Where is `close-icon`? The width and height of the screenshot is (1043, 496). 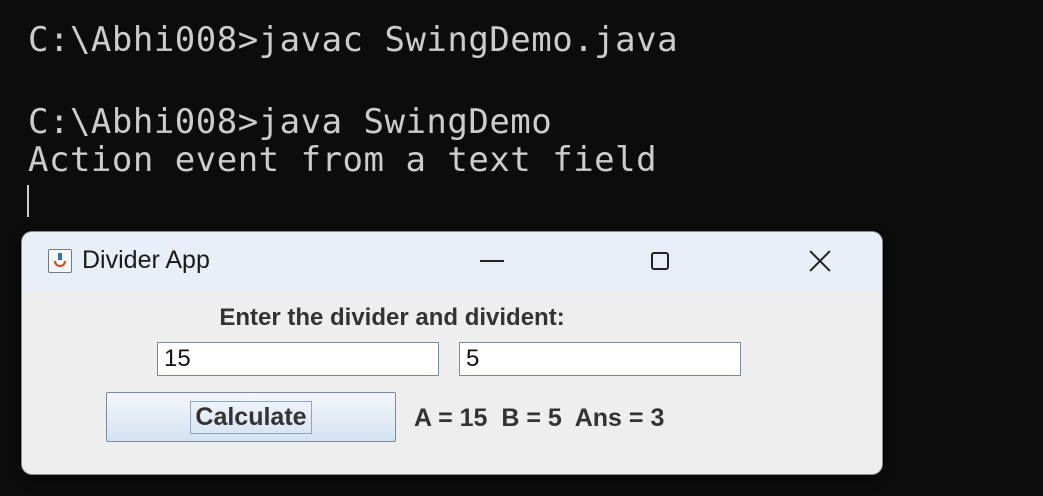
close-icon is located at coordinates (820, 261).